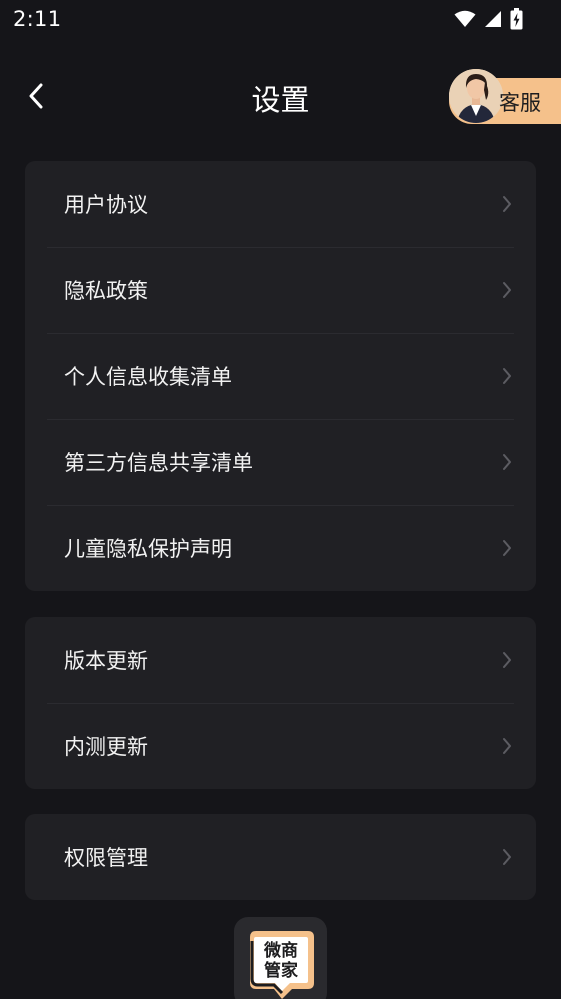 This screenshot has height=999, width=561. What do you see at coordinates (148, 549) in the screenshot?
I see `settings-item-label: 儿童隐私保护声明` at bounding box center [148, 549].